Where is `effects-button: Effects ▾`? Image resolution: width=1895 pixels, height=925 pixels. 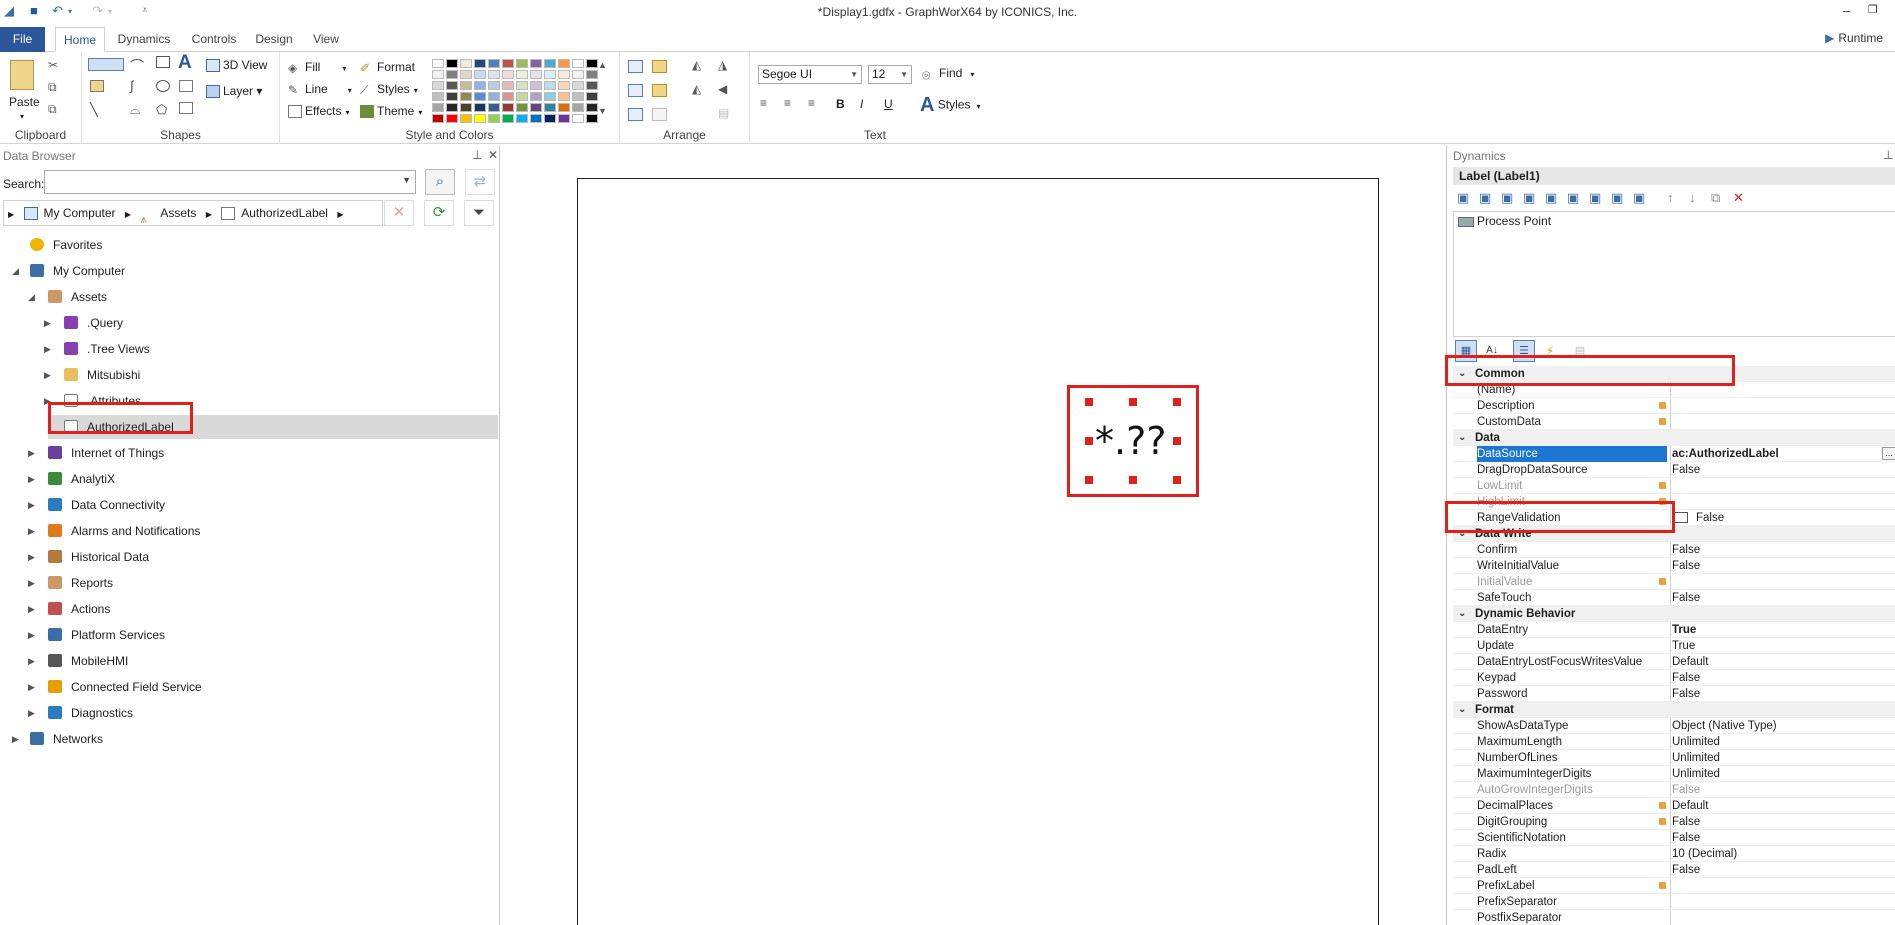 effects-button: Effects ▾ is located at coordinates (318, 111).